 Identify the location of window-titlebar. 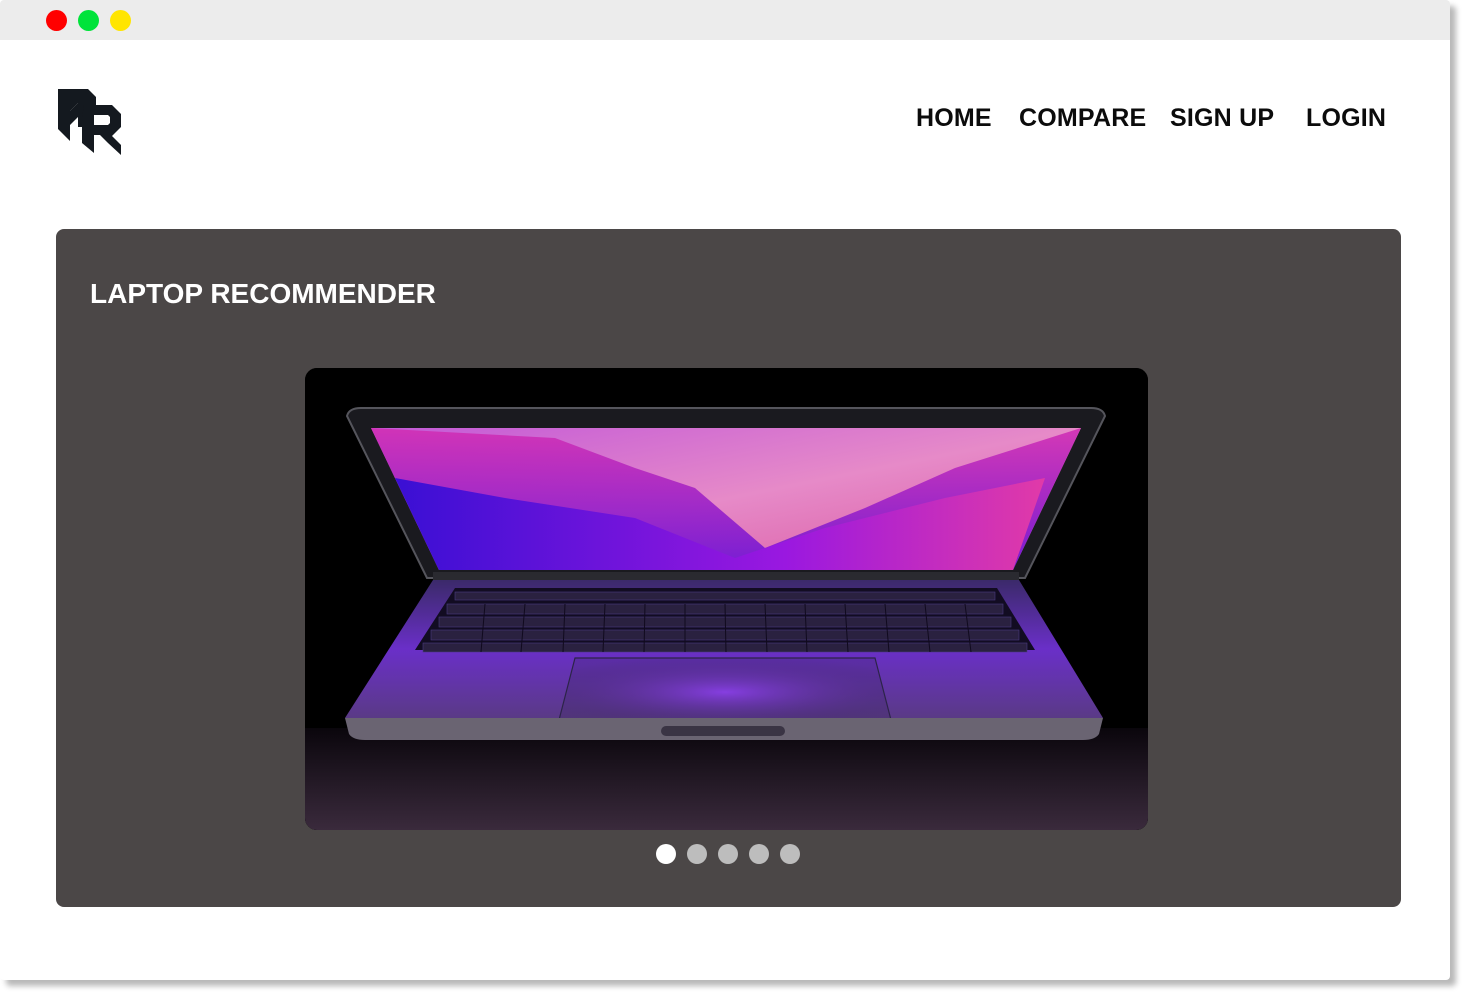
(725, 20).